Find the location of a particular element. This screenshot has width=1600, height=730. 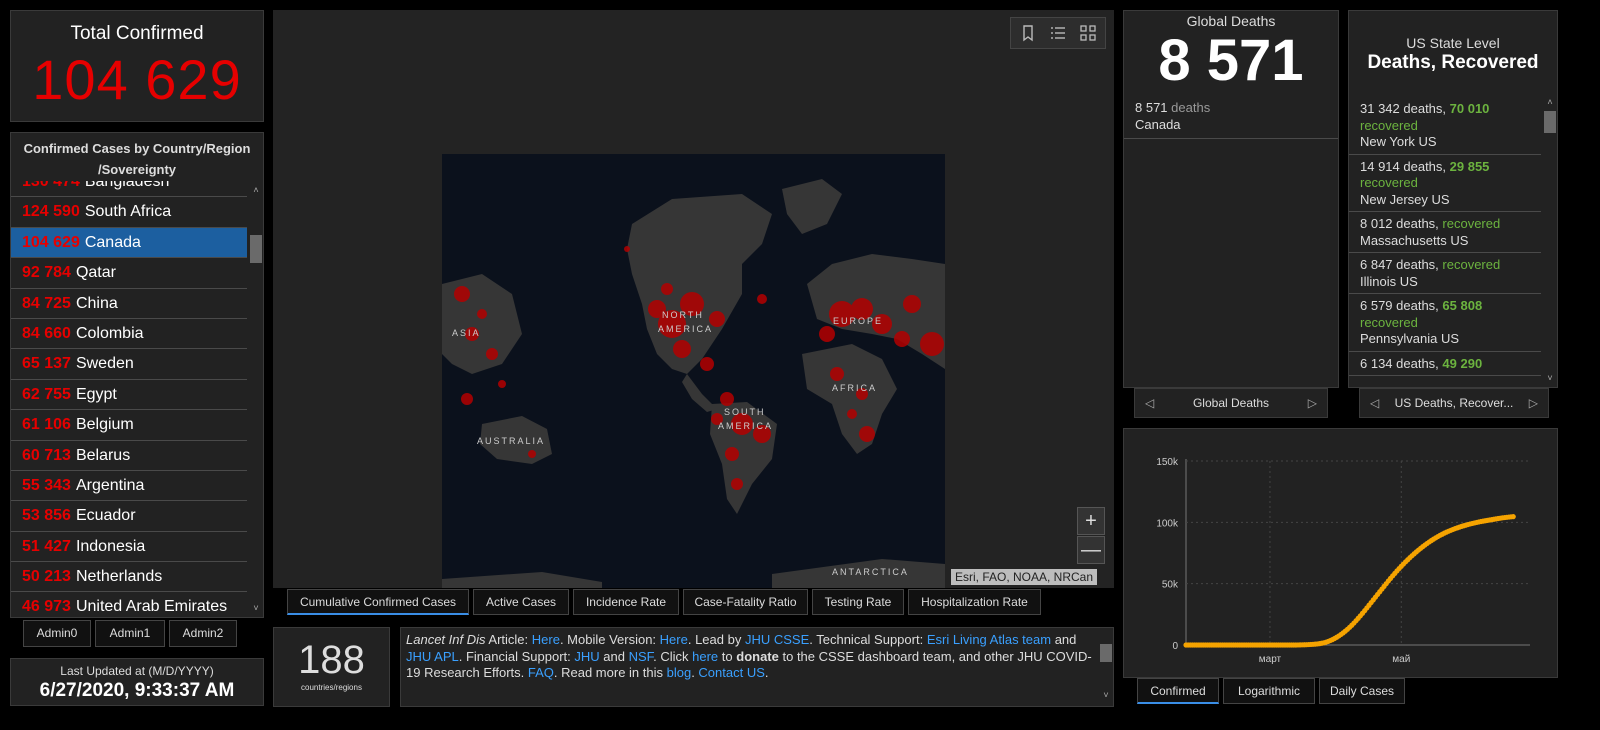

jhu-csse-link: JHU CSSE is located at coordinates (777, 639).